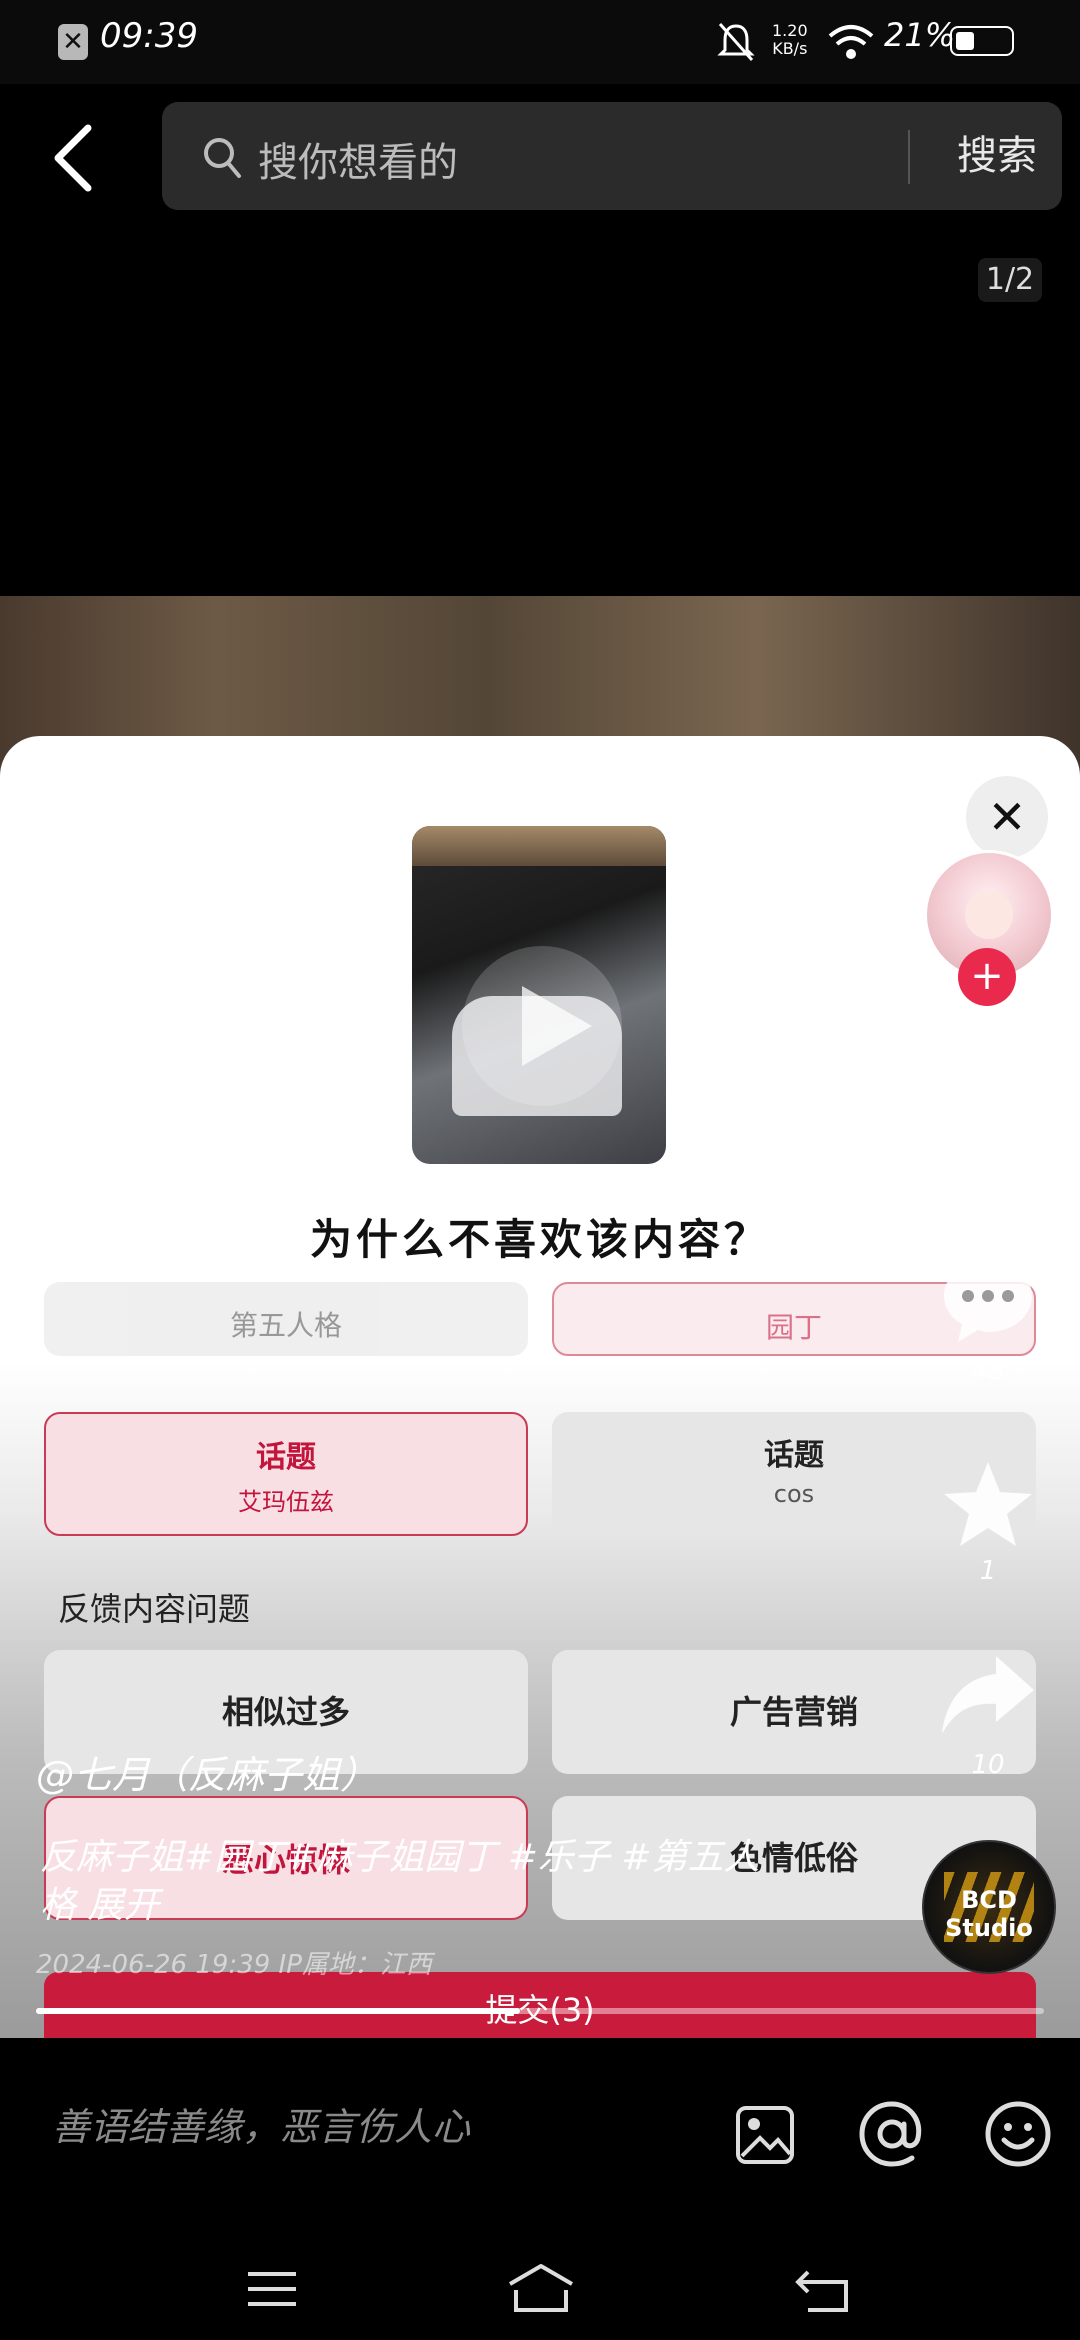  I want to click on nav-back-icon, so click(824, 2289).